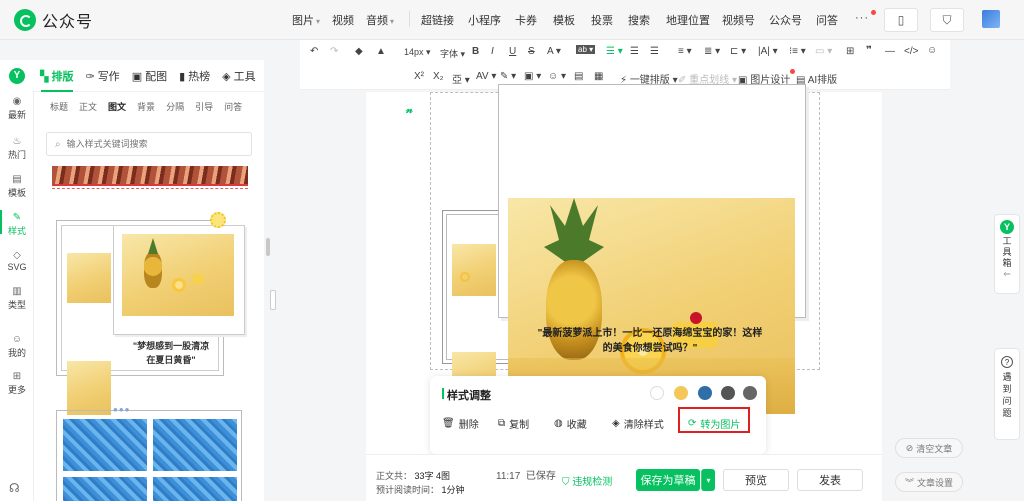 Image resolution: width=1024 pixels, height=501 pixels. Describe the element at coordinates (17, 346) in the screenshot. I see `rail-item-mine: ☺ 我的` at that location.